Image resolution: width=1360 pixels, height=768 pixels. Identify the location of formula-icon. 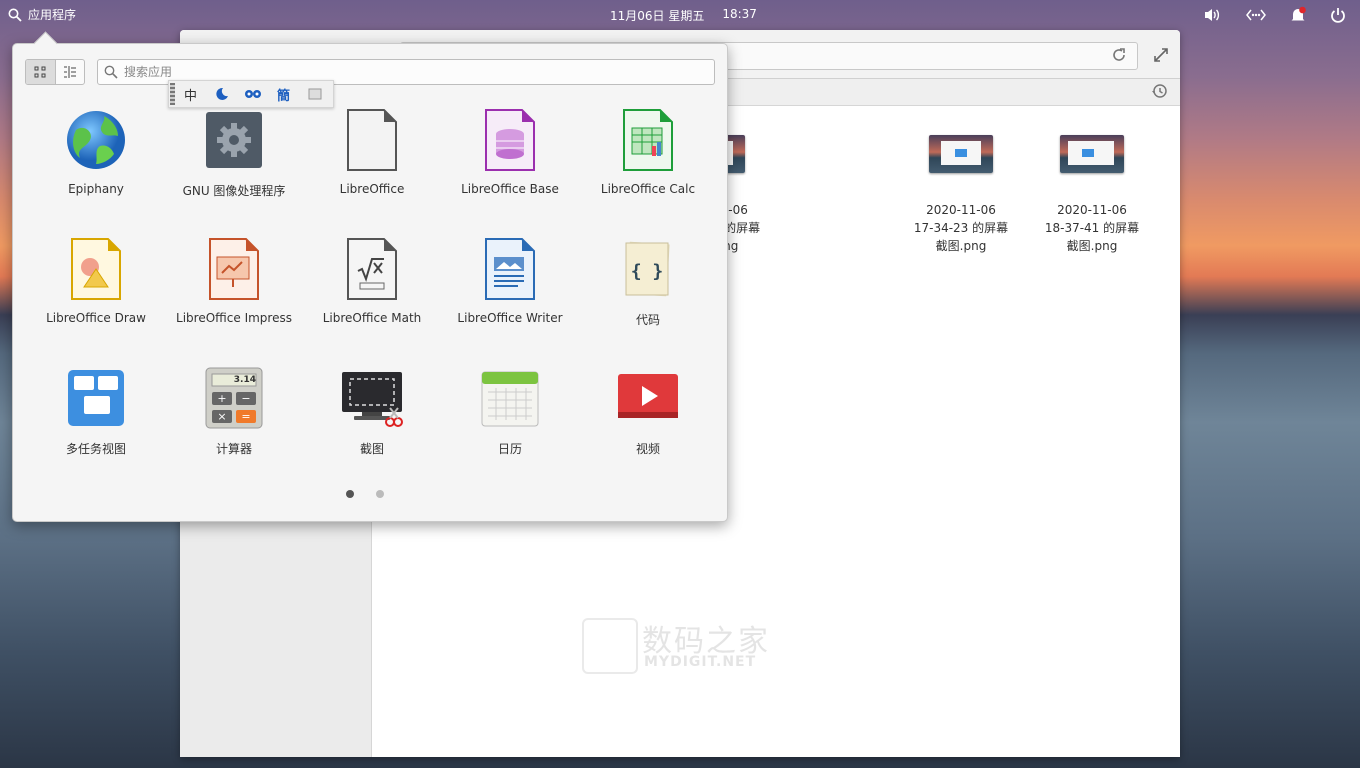
(372, 269).